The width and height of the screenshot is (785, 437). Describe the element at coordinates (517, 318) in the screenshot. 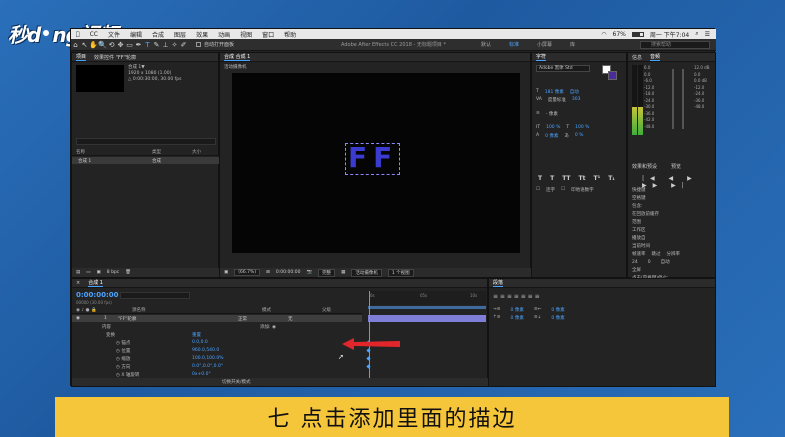

I see `space-before-value: 0 像素` at that location.